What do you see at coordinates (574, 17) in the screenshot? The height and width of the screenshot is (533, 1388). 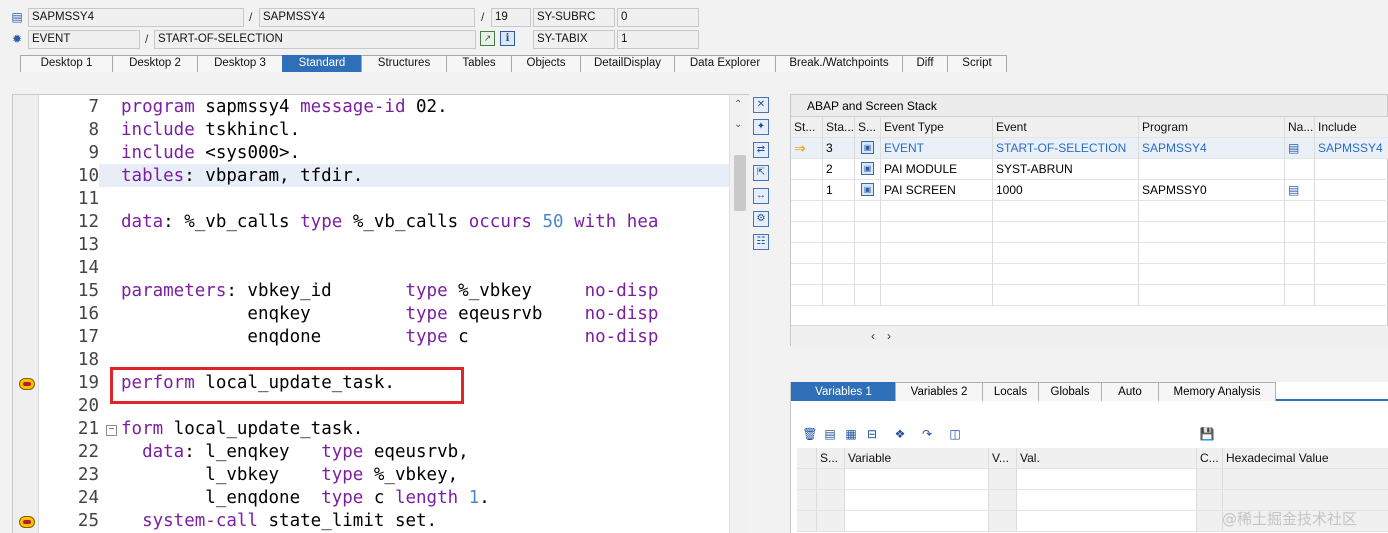 I see `sysvar-name-field: SY-SUBRC` at bounding box center [574, 17].